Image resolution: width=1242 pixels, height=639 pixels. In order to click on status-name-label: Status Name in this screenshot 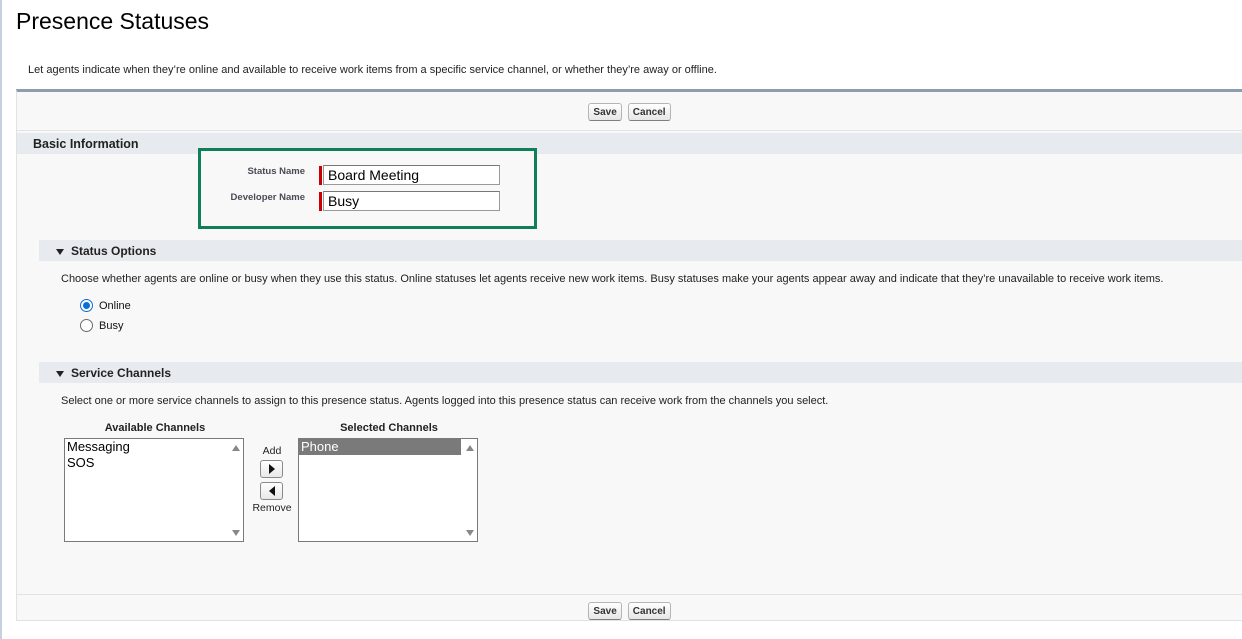, I will do `click(276, 171)`.